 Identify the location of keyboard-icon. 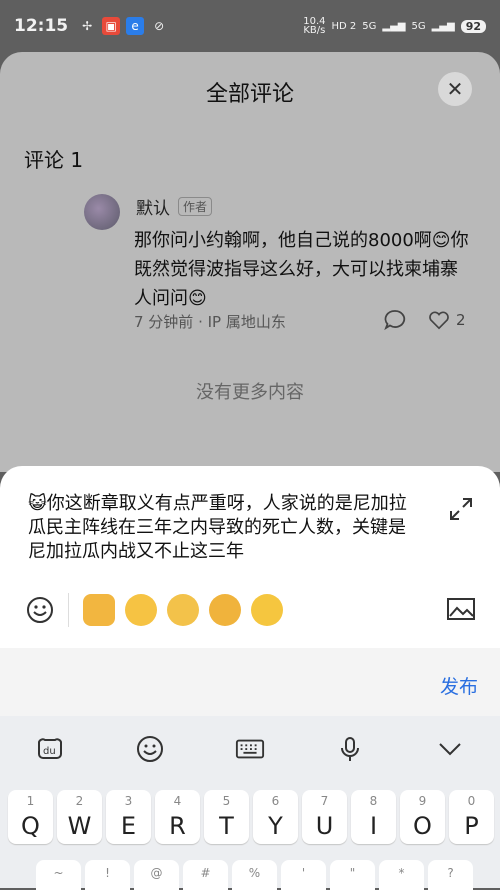
(250, 749).